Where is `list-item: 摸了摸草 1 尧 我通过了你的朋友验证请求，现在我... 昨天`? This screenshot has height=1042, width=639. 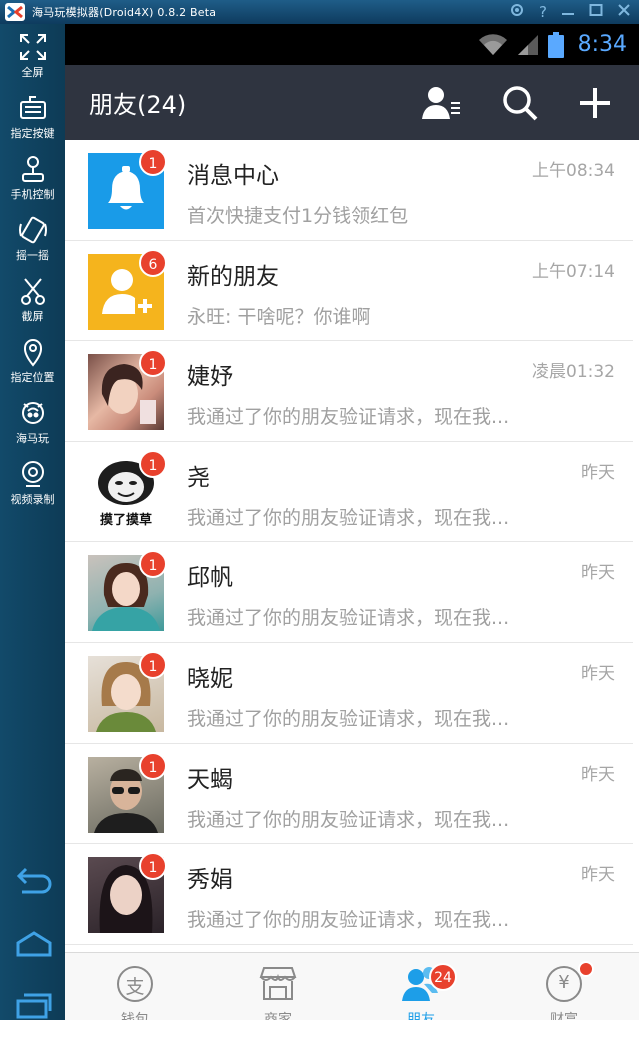 list-item: 摸了摸草 1 尧 我通过了你的朋友验证请求，现在我... 昨天 is located at coordinates (349, 492).